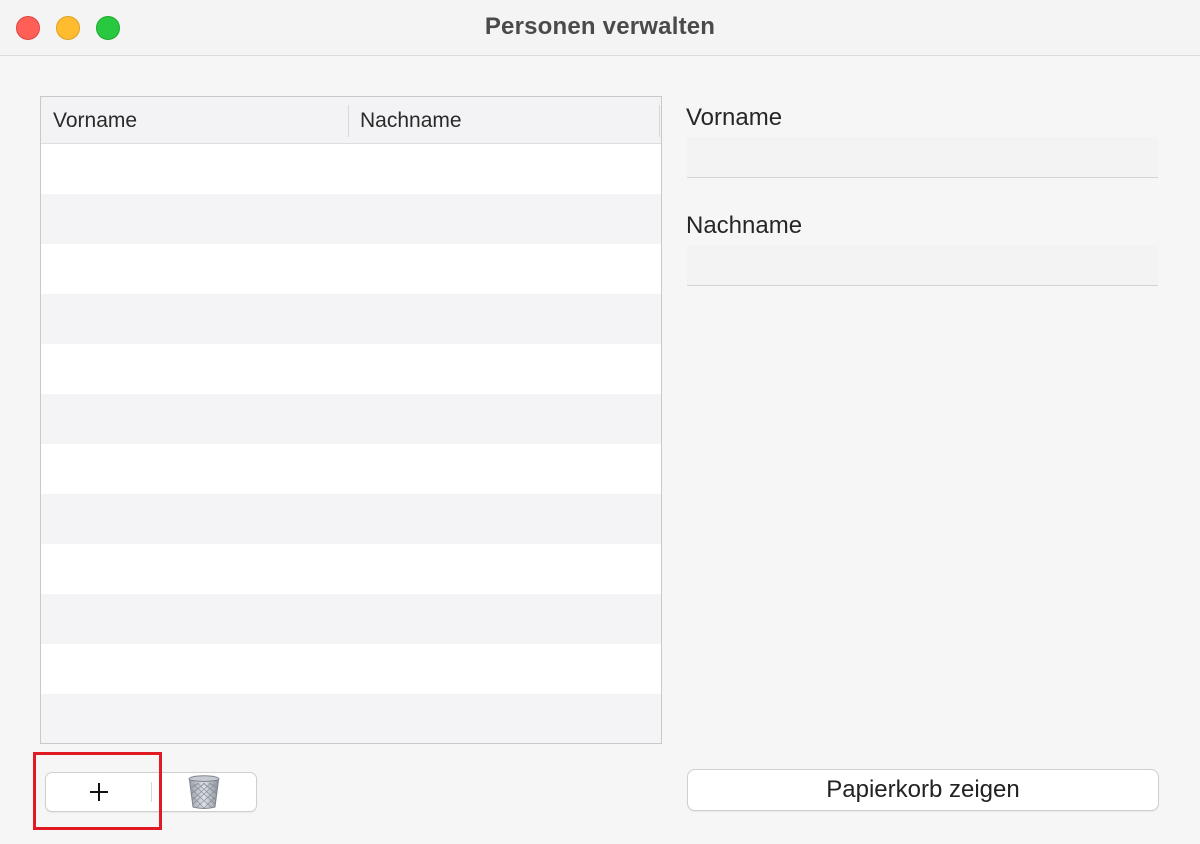  What do you see at coordinates (922, 265) in the screenshot?
I see `nachname-field` at bounding box center [922, 265].